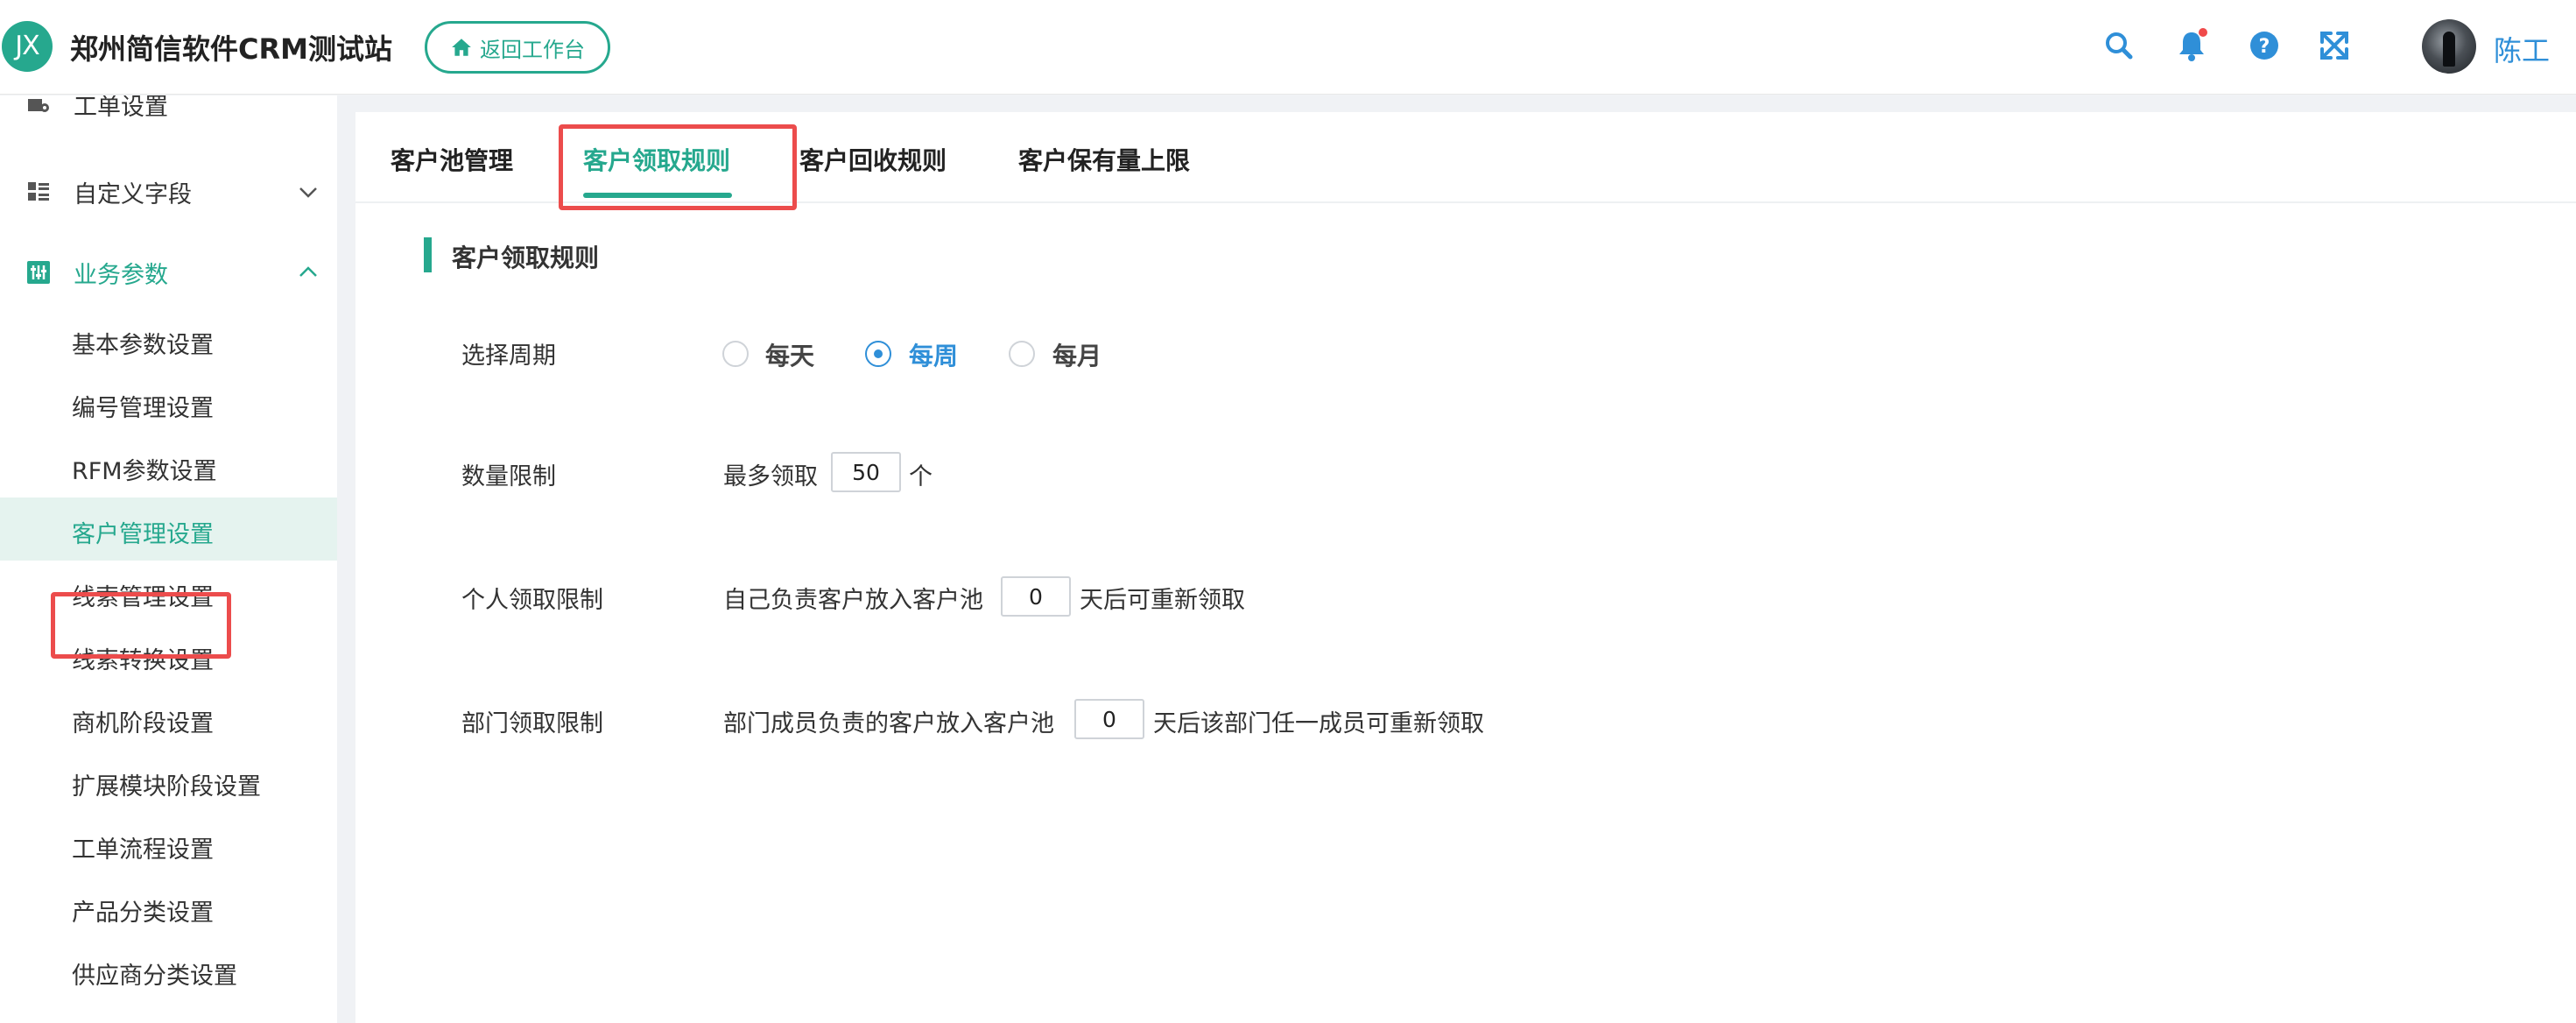 The width and height of the screenshot is (2576, 1023). I want to click on radio-weekly, so click(878, 354).